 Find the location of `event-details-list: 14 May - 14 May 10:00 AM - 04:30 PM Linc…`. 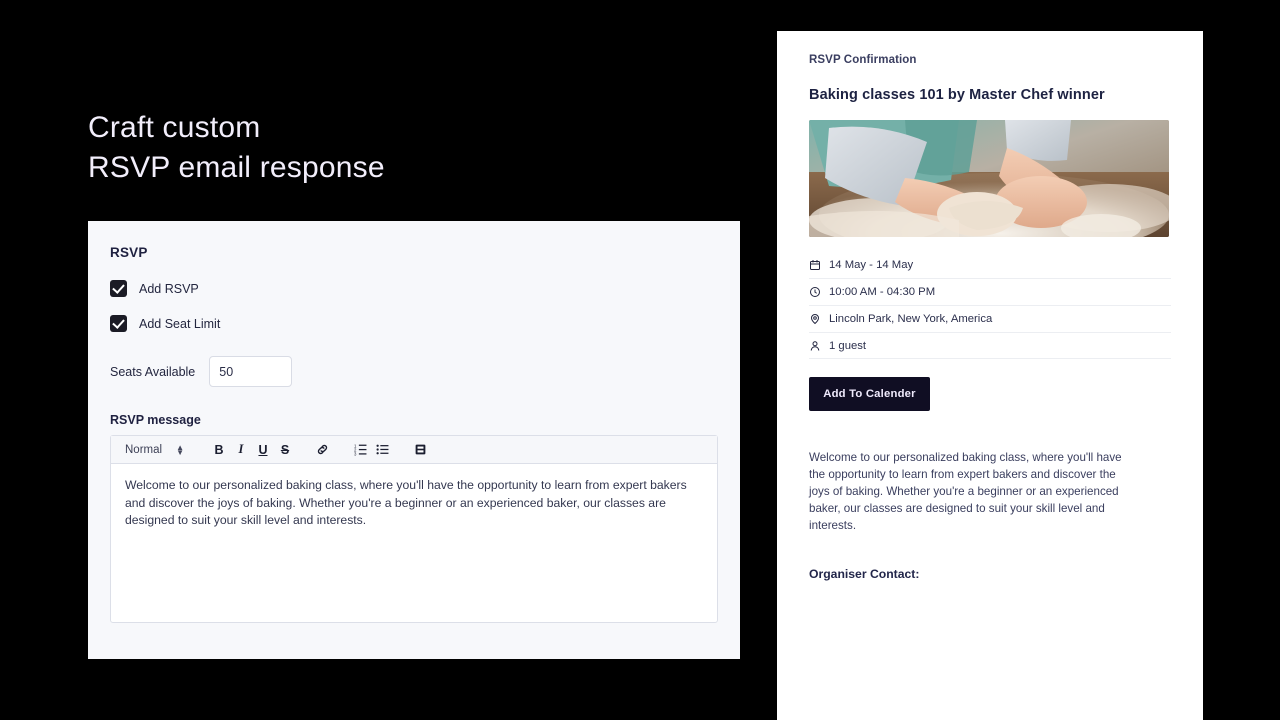

event-details-list: 14 May - 14 May 10:00 AM - 04:30 PM Linc… is located at coordinates (990, 305).